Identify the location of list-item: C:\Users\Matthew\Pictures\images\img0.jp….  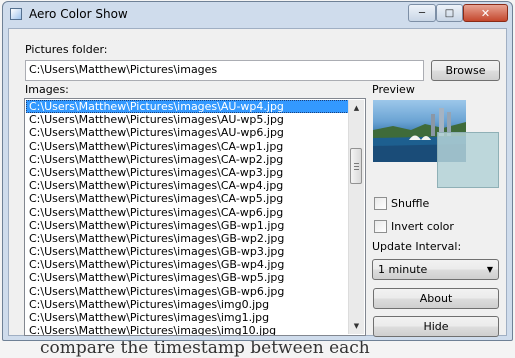
(187, 304).